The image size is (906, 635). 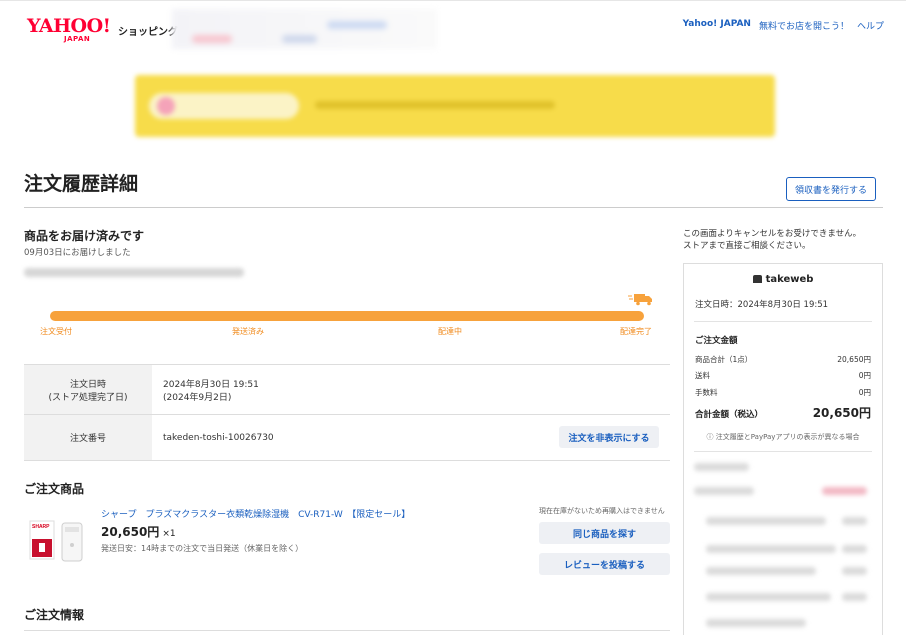 What do you see at coordinates (783, 279) in the screenshot?
I see `store-name: takeweb` at bounding box center [783, 279].